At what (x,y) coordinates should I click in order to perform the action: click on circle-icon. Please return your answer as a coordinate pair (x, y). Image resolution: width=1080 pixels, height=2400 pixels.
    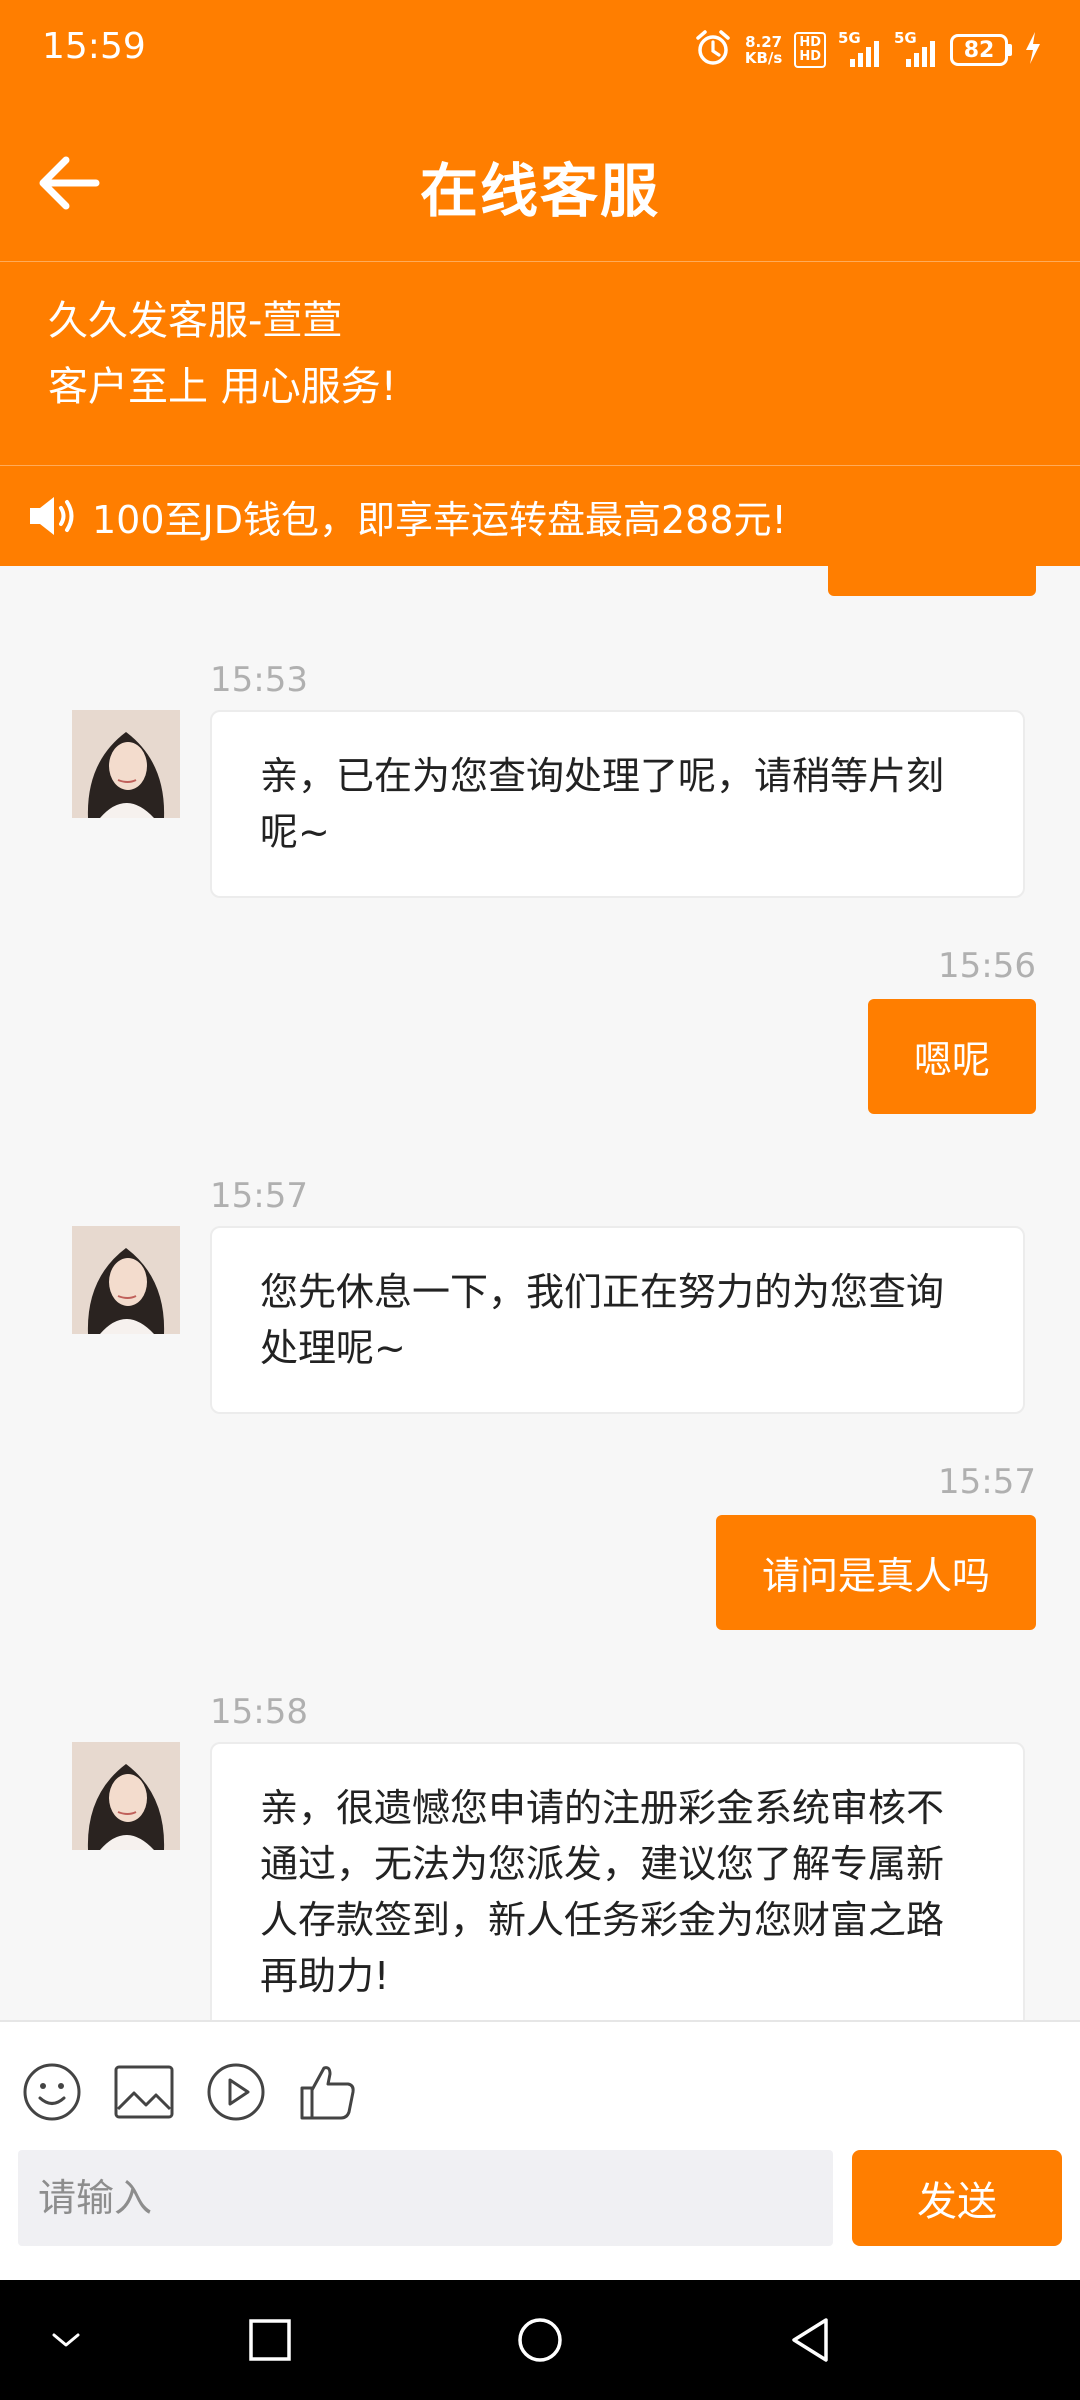
    Looking at the image, I should click on (540, 2340).